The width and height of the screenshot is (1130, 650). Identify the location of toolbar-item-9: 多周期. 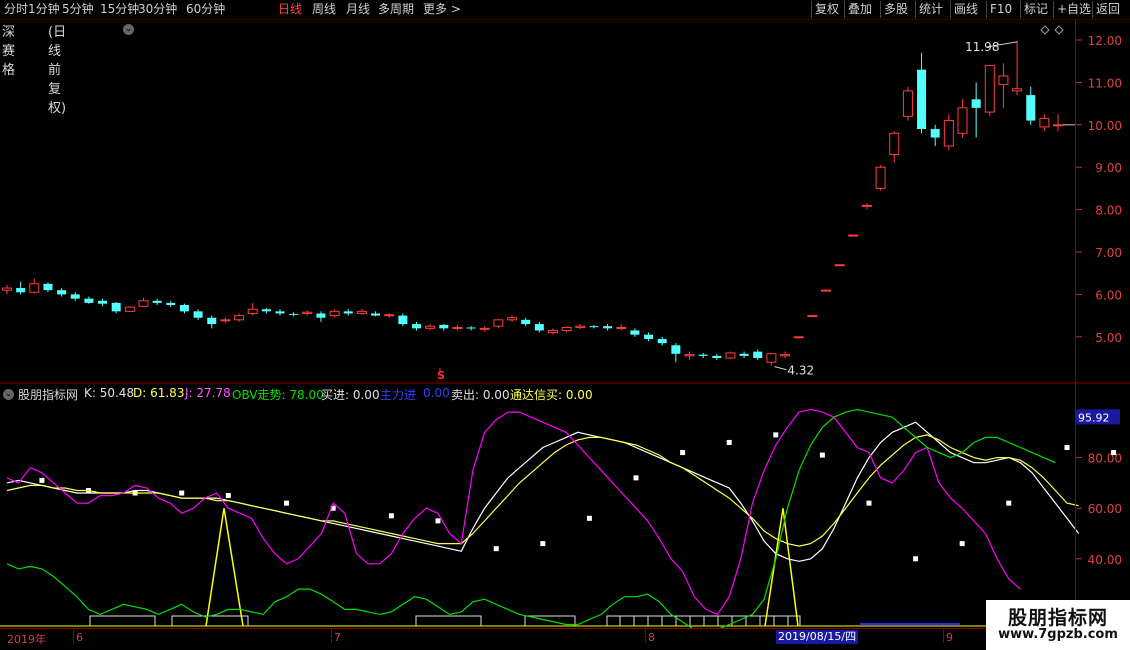
(396, 9).